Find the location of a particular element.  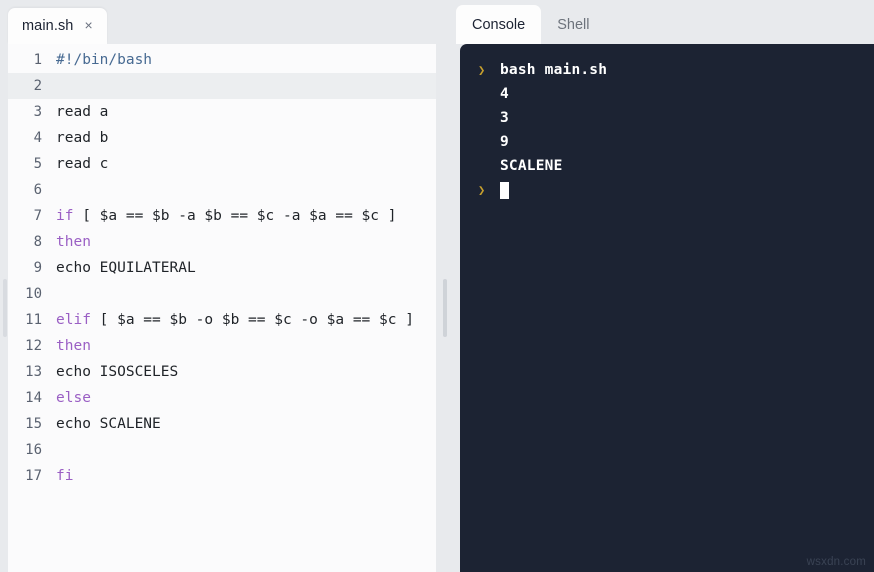

code-line: 10 is located at coordinates (222, 294).